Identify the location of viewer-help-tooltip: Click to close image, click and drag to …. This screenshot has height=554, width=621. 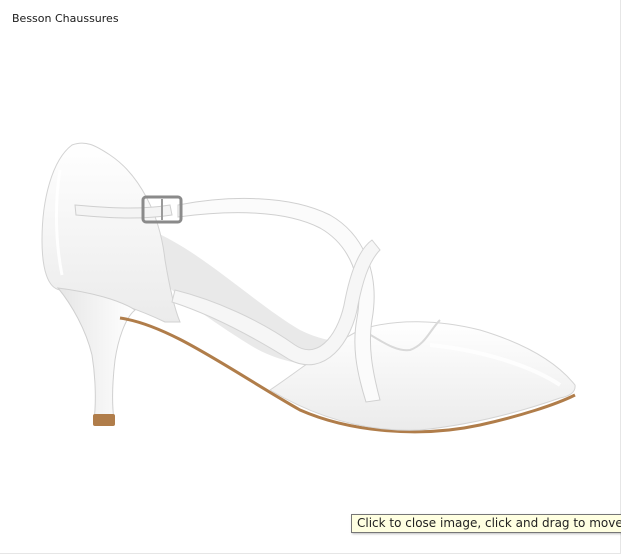
(486, 523).